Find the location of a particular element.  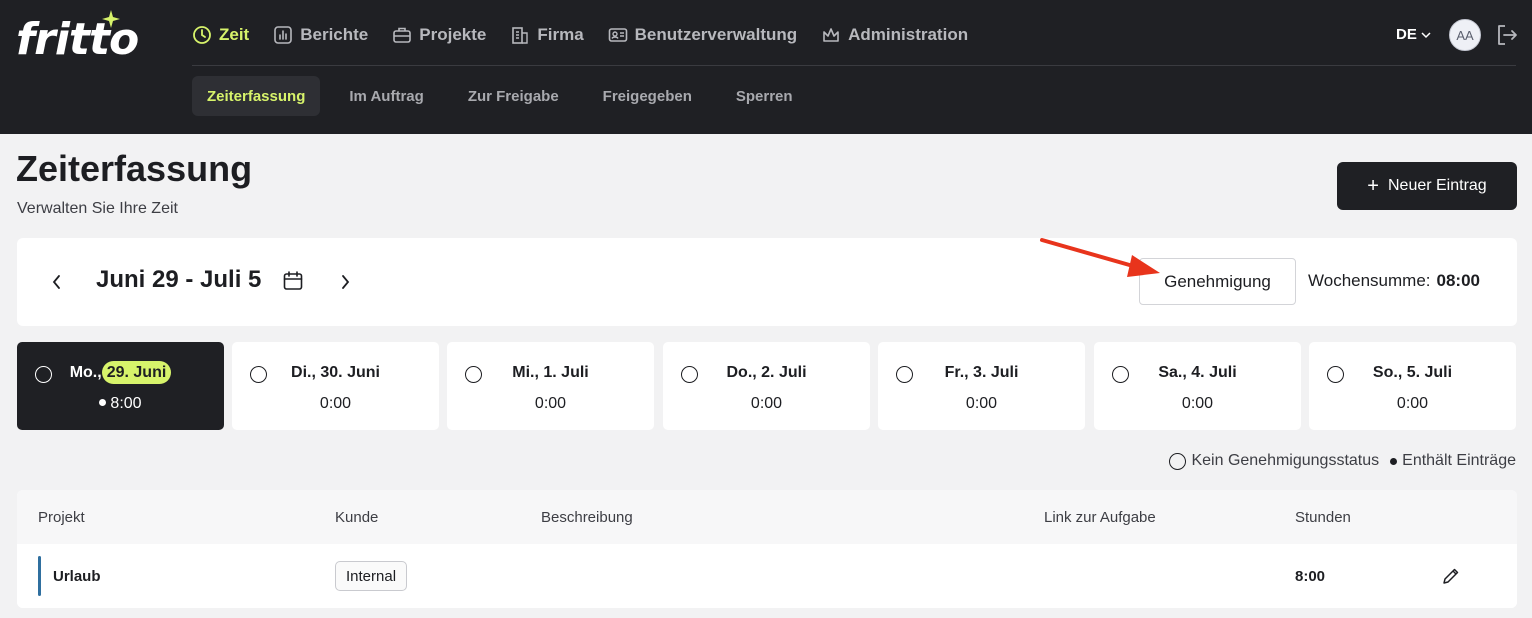

day-label: Sa., 4. Juli is located at coordinates (1197, 373).